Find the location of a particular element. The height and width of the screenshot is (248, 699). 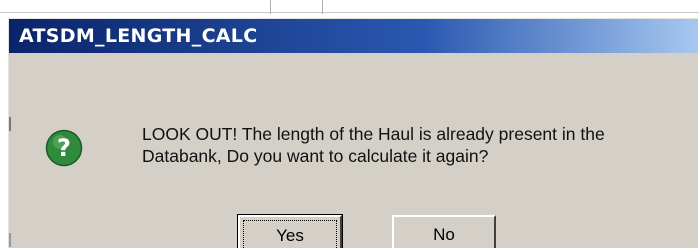

yes-button-label: Yes is located at coordinates (290, 234).